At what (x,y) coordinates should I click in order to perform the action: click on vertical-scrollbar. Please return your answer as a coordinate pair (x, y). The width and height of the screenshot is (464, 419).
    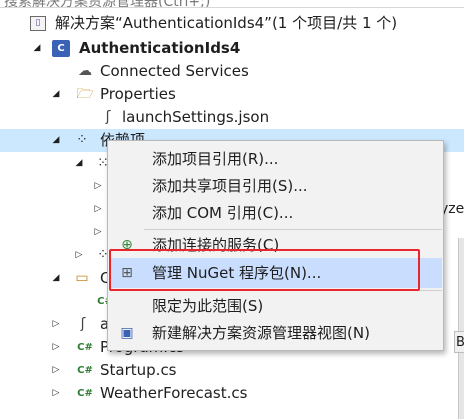
    Looking at the image, I should click on (461, 328).